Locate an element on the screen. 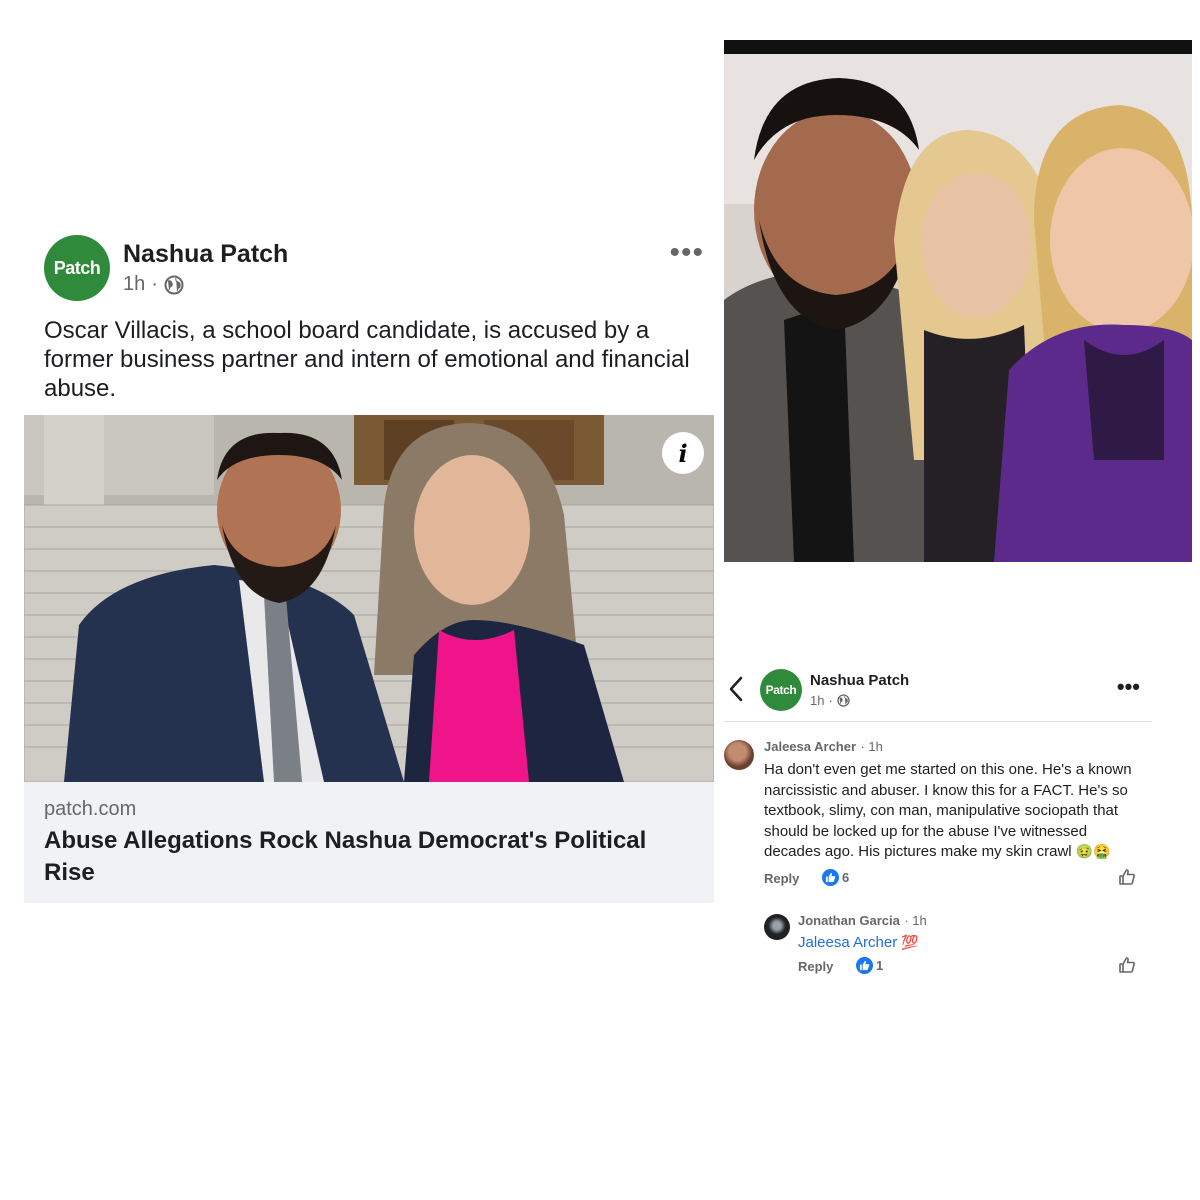  comment-author: Jaleesa Archer is located at coordinates (810, 746).